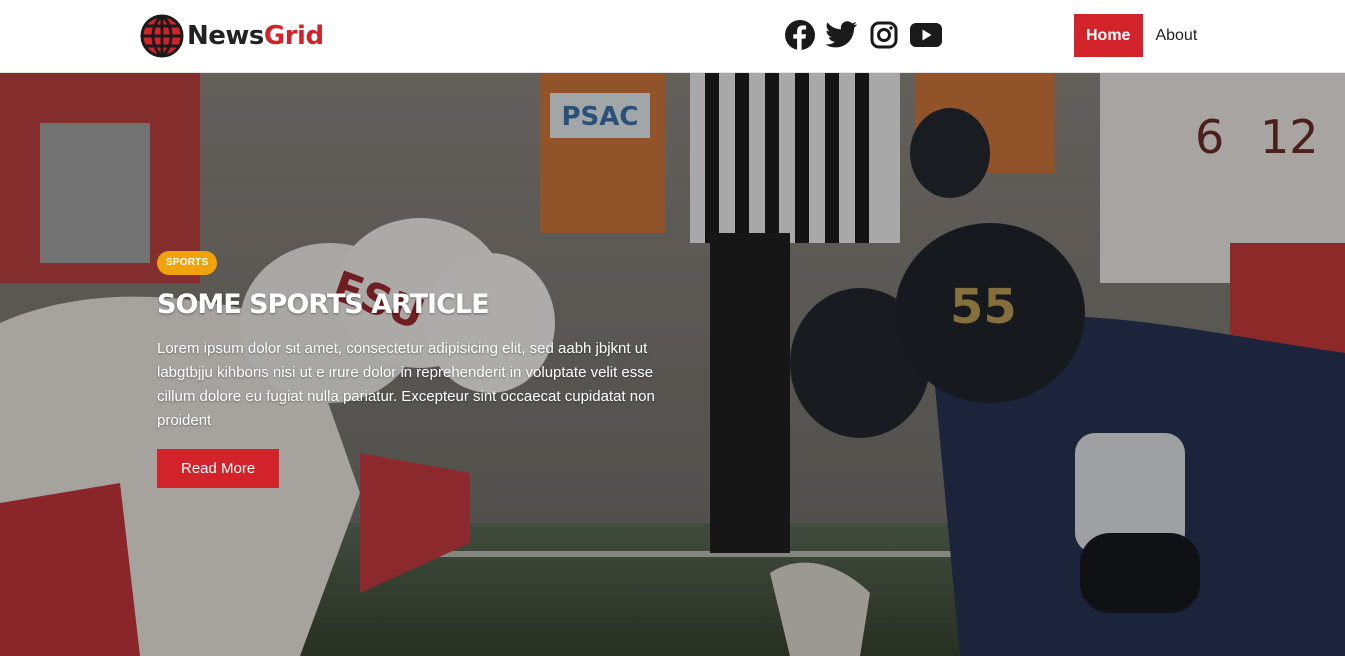  I want to click on article-title: Some Sports Article, so click(417, 305).